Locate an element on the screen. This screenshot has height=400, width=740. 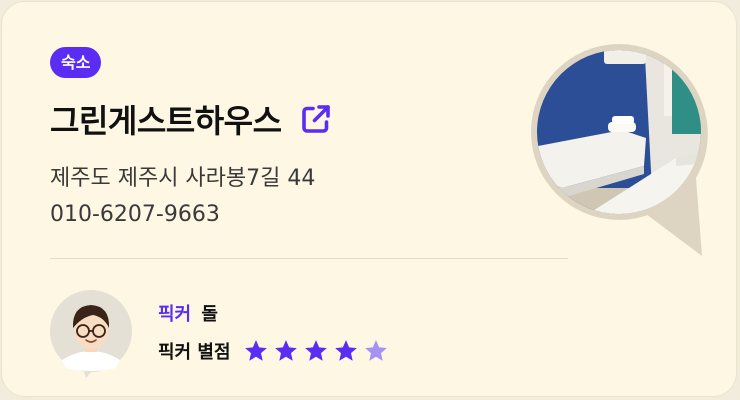
picker-rating: 픽커 별점 is located at coordinates (273, 351).